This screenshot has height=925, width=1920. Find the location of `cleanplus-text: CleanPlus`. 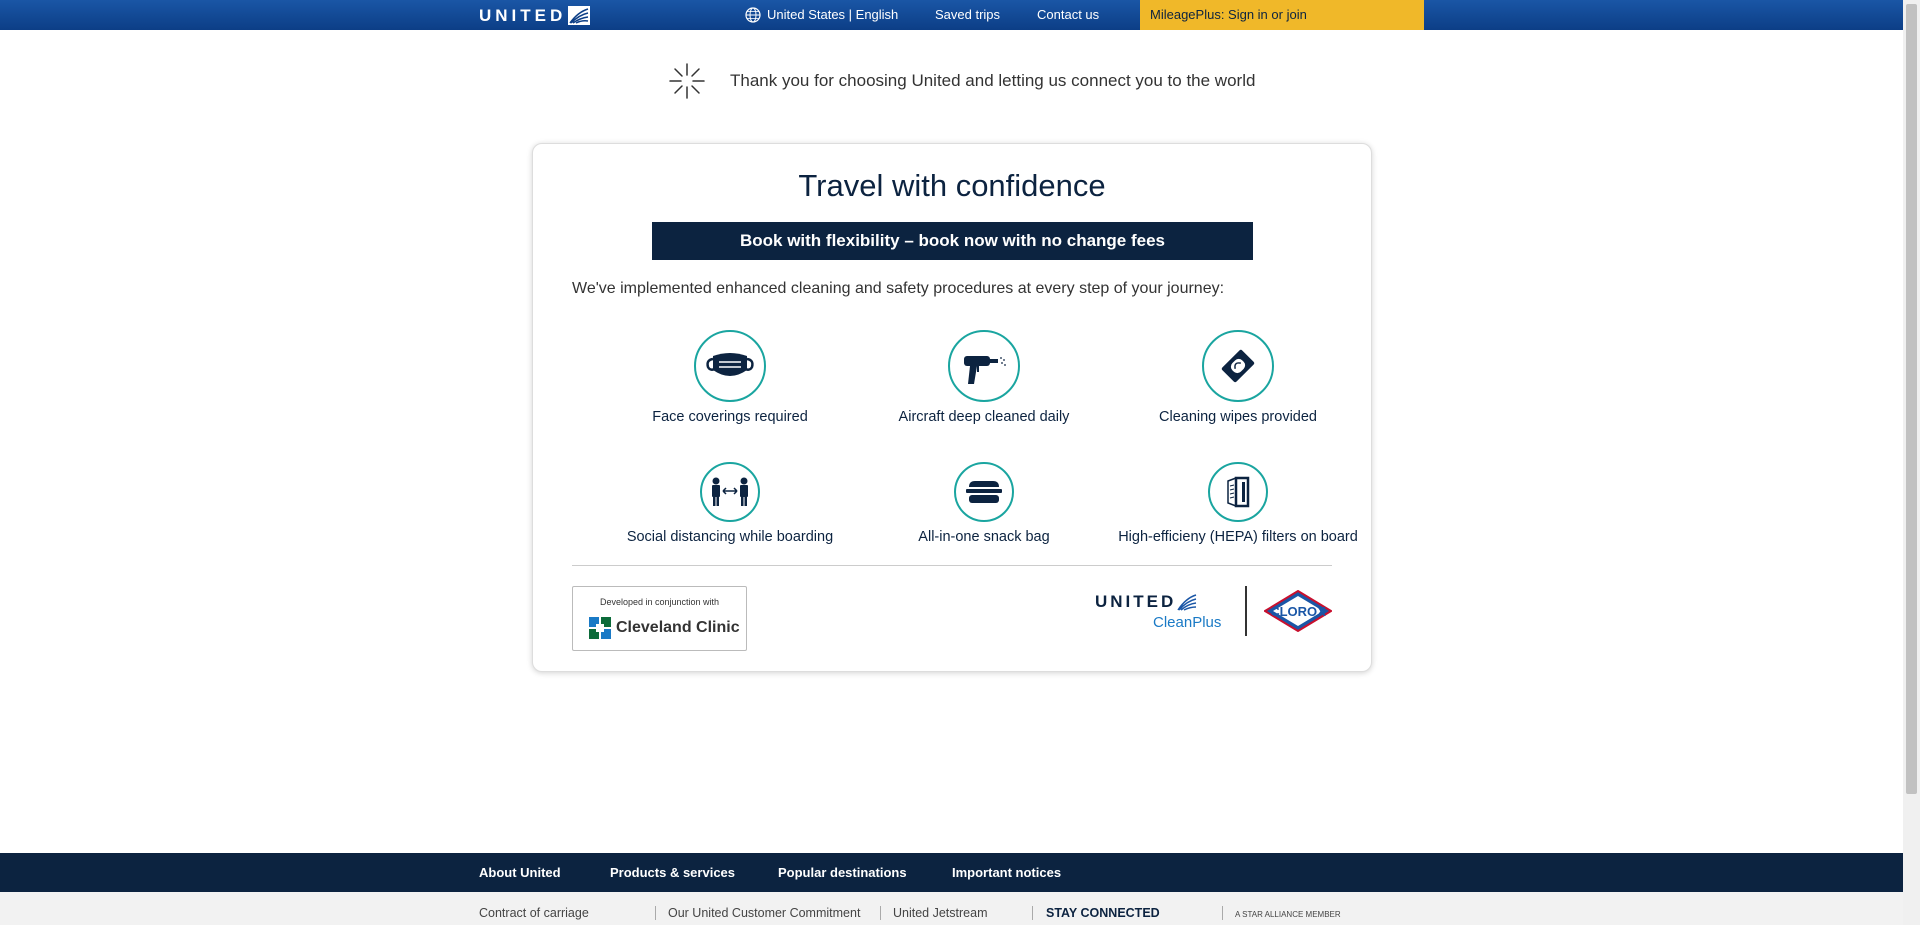

cleanplus-text: CleanPlus is located at coordinates (1187, 622).